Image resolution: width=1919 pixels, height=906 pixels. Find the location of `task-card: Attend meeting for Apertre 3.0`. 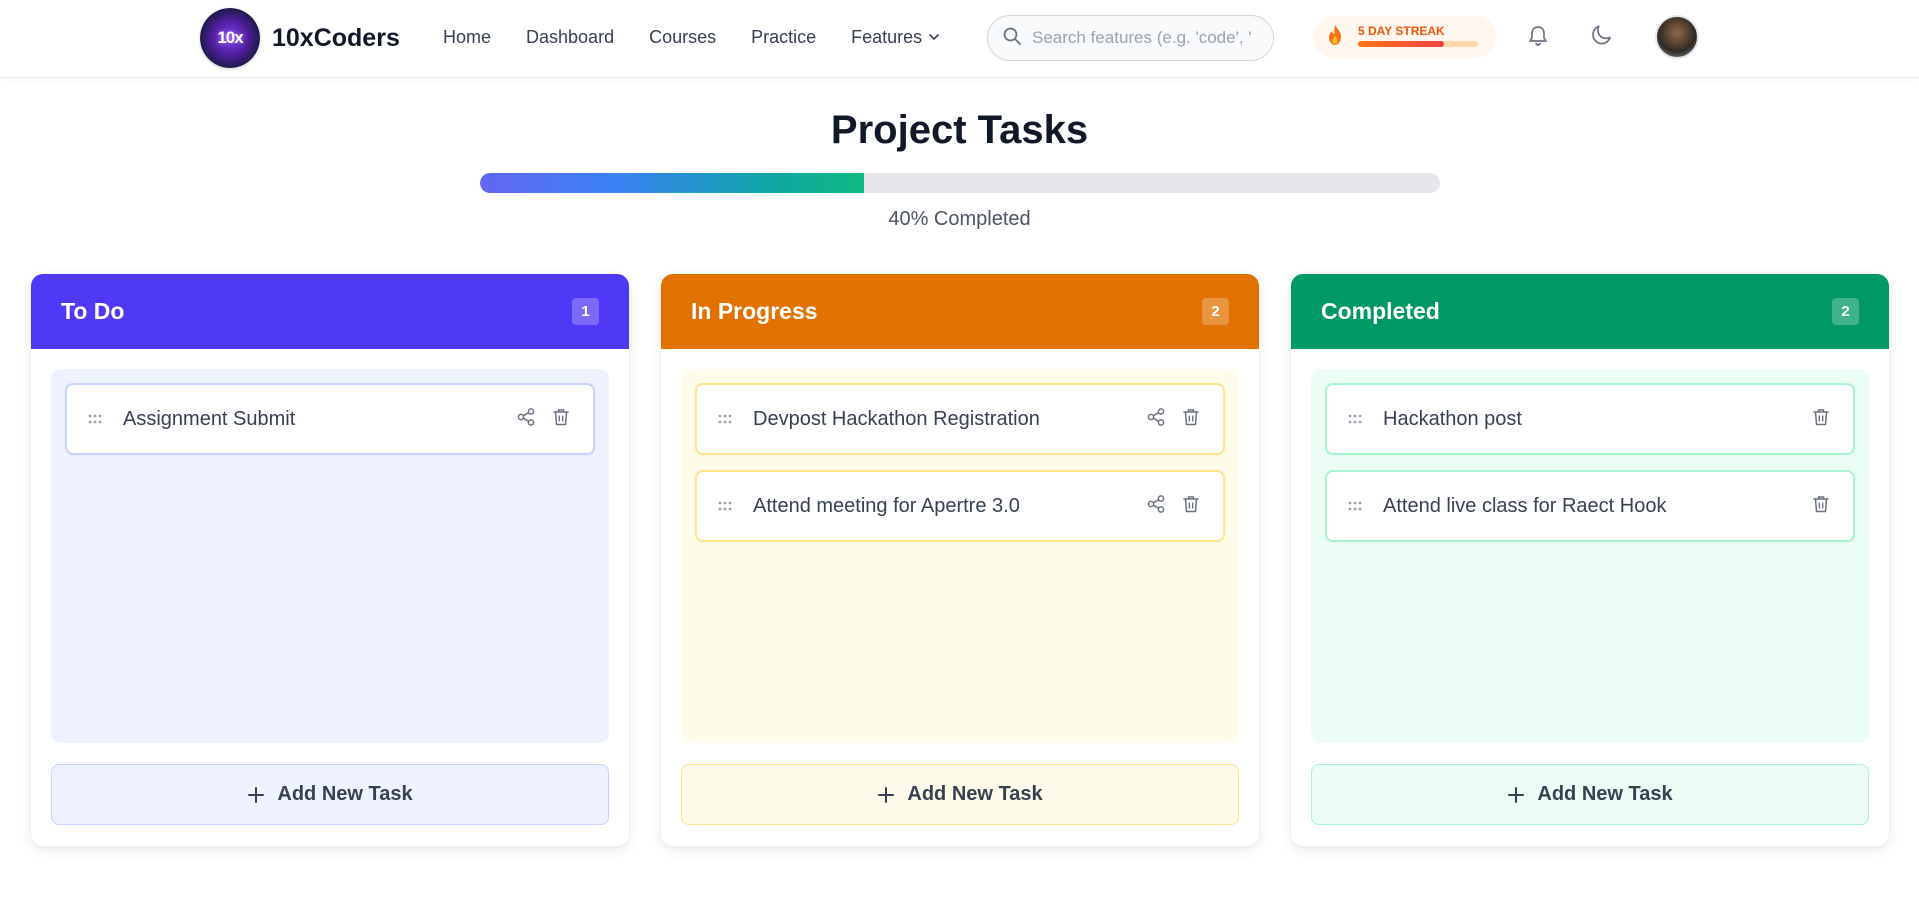

task-card: Attend meeting for Apertre 3.0 is located at coordinates (960, 506).